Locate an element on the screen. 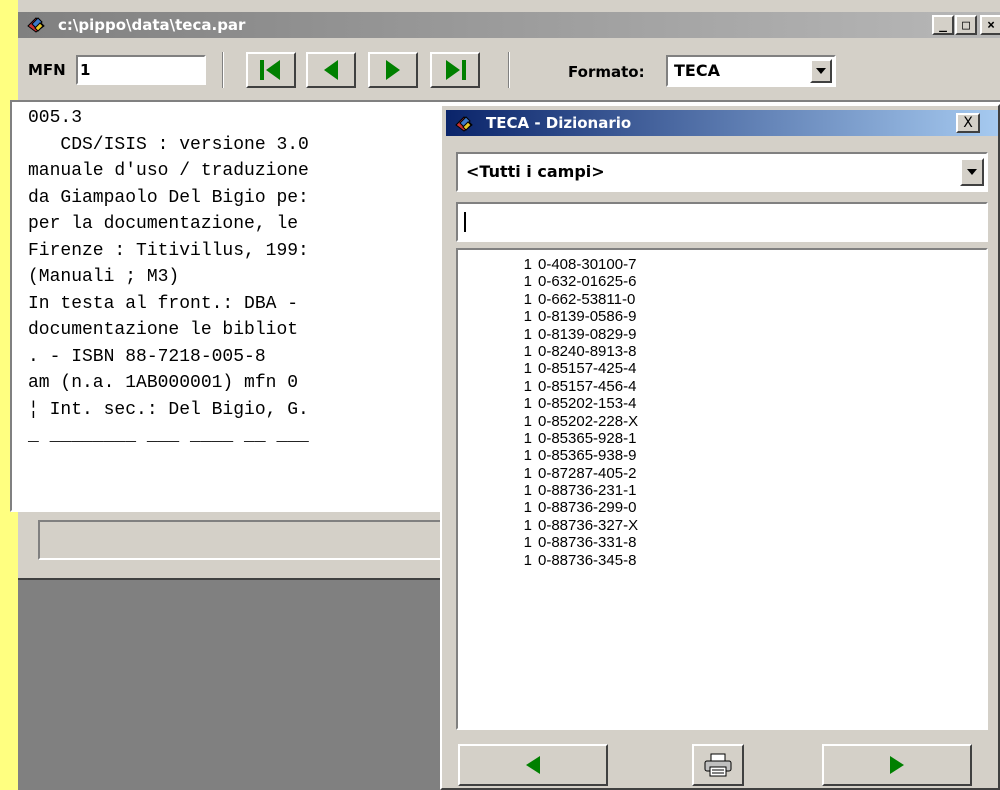 The image size is (1000, 790). term-row: 1 0-87287-405-2 is located at coordinates (722, 473).